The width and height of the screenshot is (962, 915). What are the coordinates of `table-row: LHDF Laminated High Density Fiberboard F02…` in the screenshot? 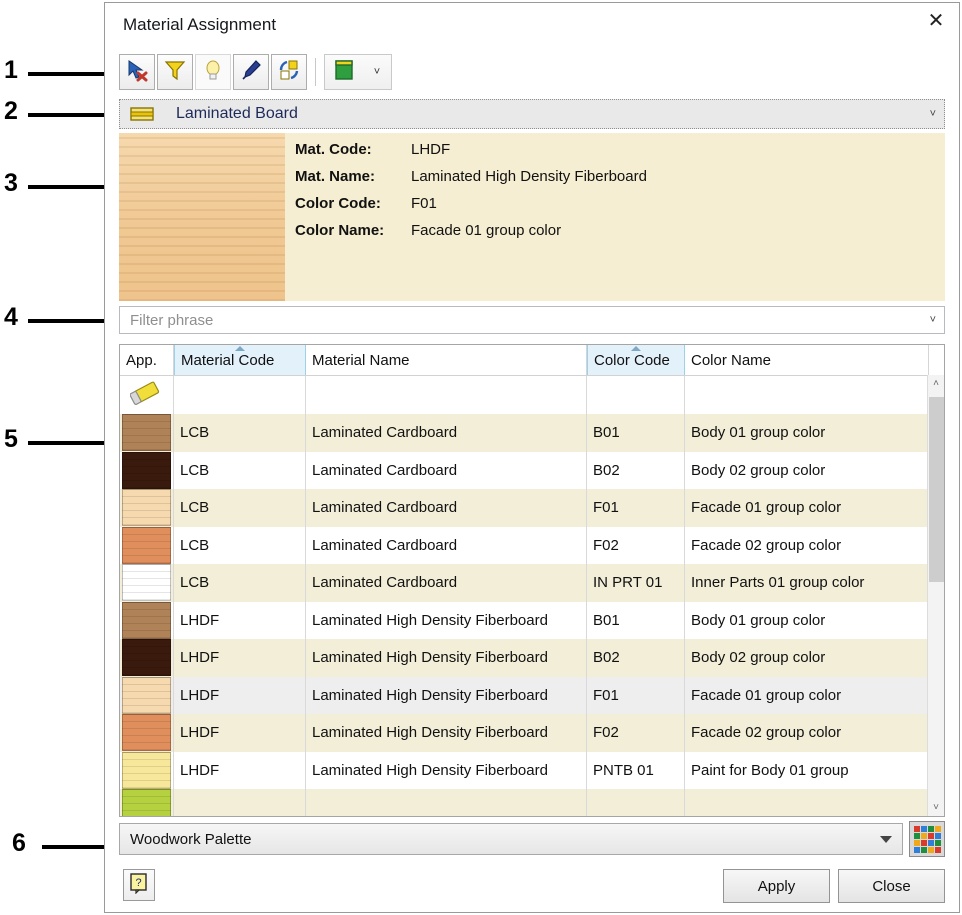 It's located at (532, 733).